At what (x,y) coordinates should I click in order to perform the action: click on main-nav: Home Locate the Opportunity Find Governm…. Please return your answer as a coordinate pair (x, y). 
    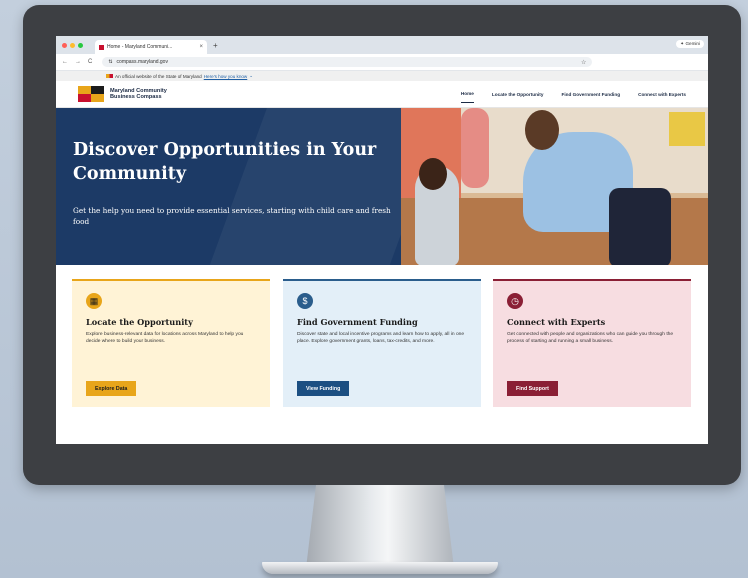
    Looking at the image, I should click on (573, 94).